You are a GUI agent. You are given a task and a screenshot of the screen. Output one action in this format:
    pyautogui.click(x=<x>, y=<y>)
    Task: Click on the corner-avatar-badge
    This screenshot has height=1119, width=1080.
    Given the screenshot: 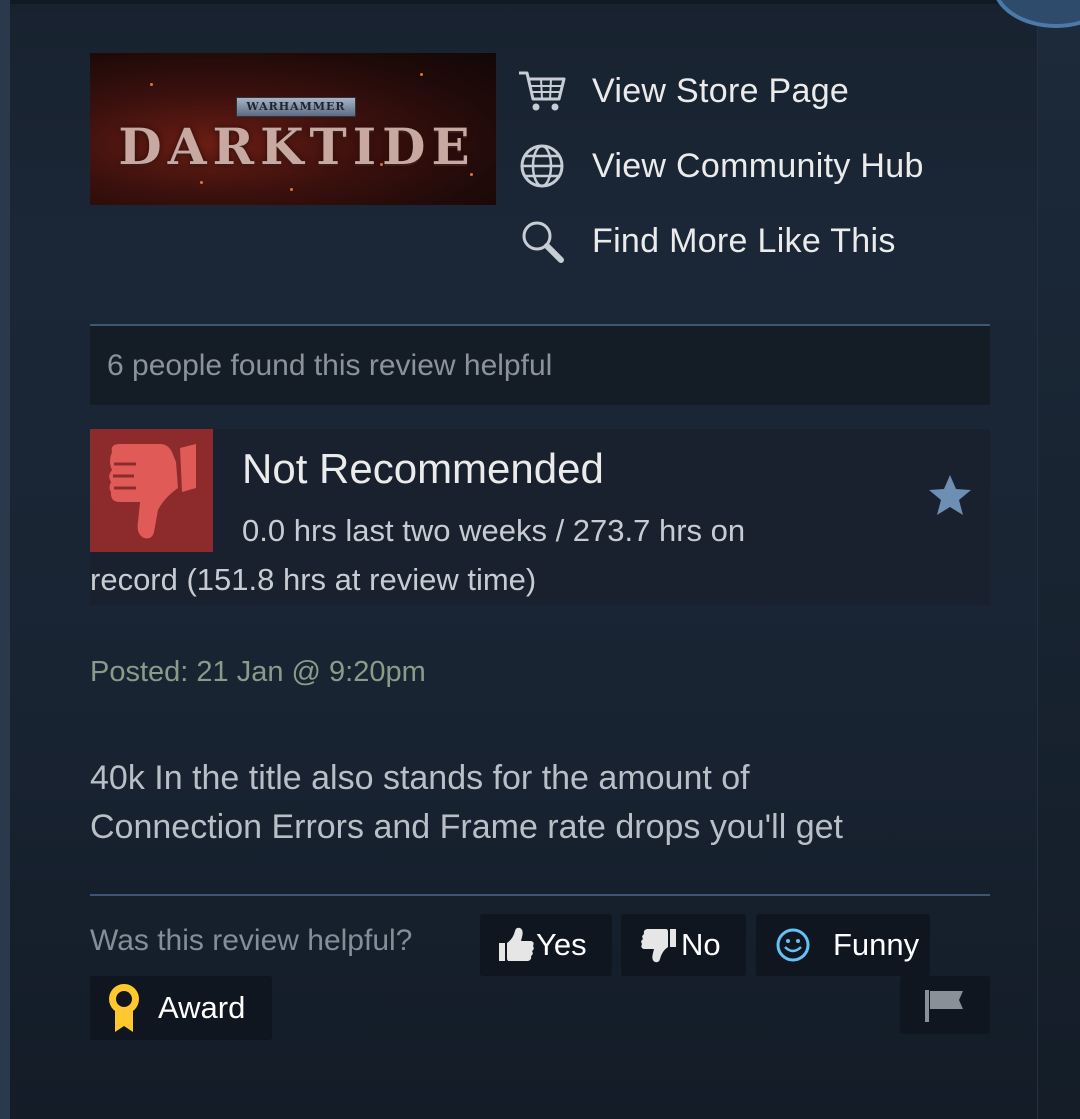 What is the action you would take?
    pyautogui.click(x=1036, y=14)
    